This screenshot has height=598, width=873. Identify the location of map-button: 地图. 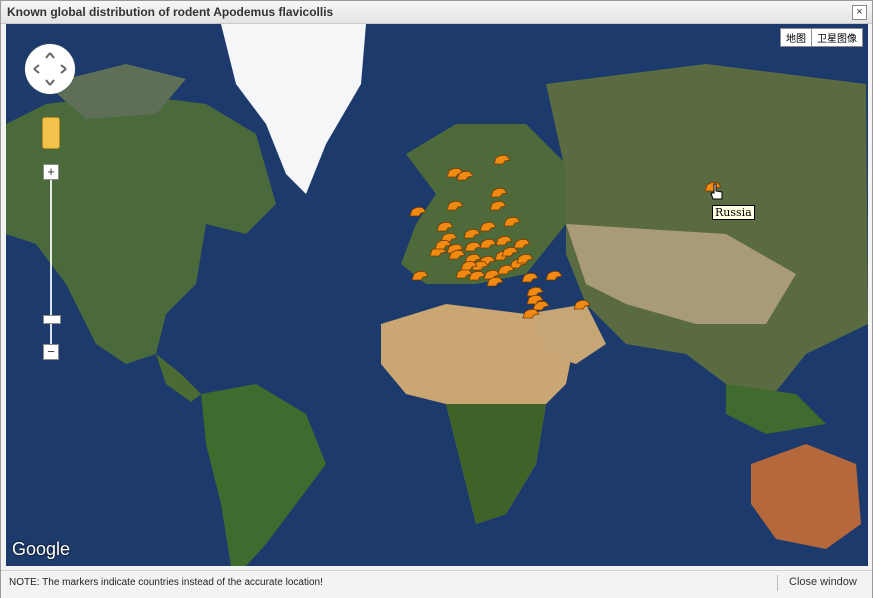
(796, 37).